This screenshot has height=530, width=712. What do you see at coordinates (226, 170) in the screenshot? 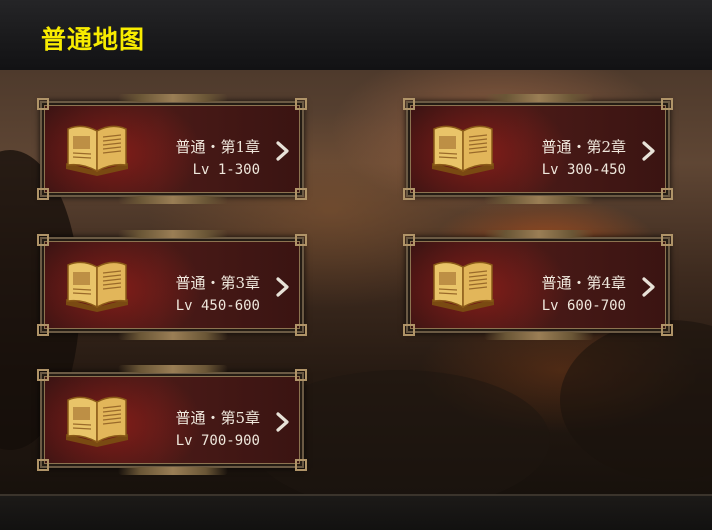
I see `chapter-level-range: Lv 1-300` at bounding box center [226, 170].